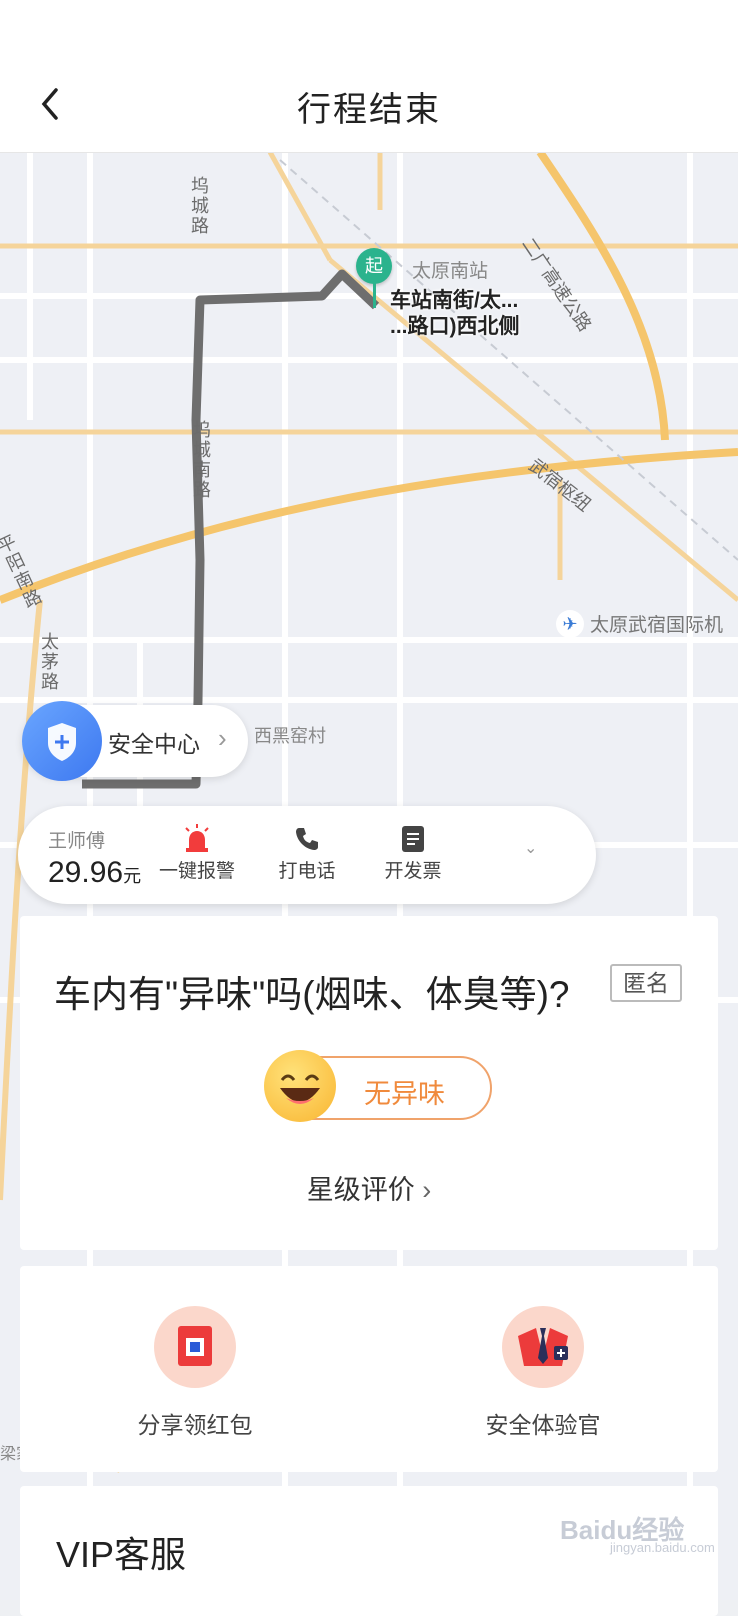 This screenshot has height=1616, width=738. Describe the element at coordinates (199, 206) in the screenshot. I see `road-label-wucheng: 坞城路` at that location.